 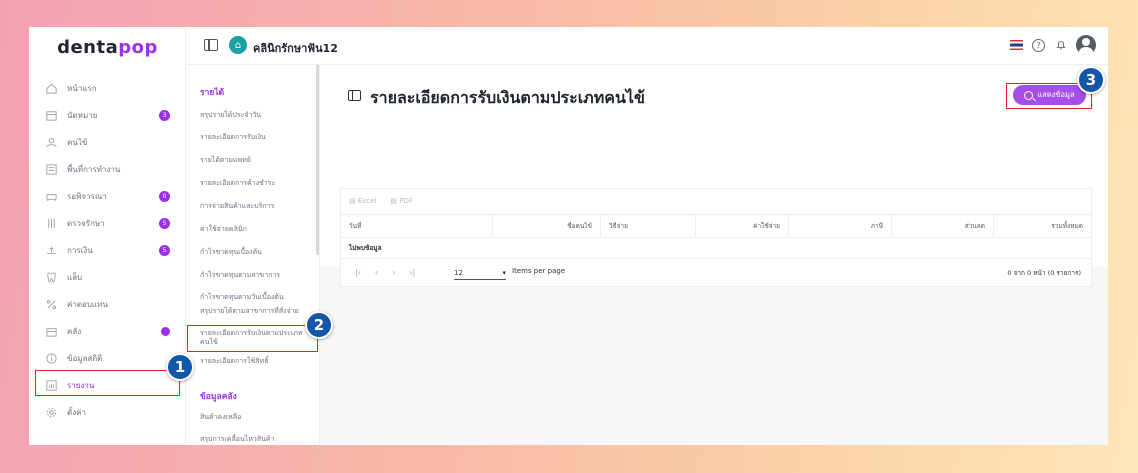 What do you see at coordinates (257, 206) in the screenshot?
I see `submenu-item: การจ่ายสินค้าและบริการ` at bounding box center [257, 206].